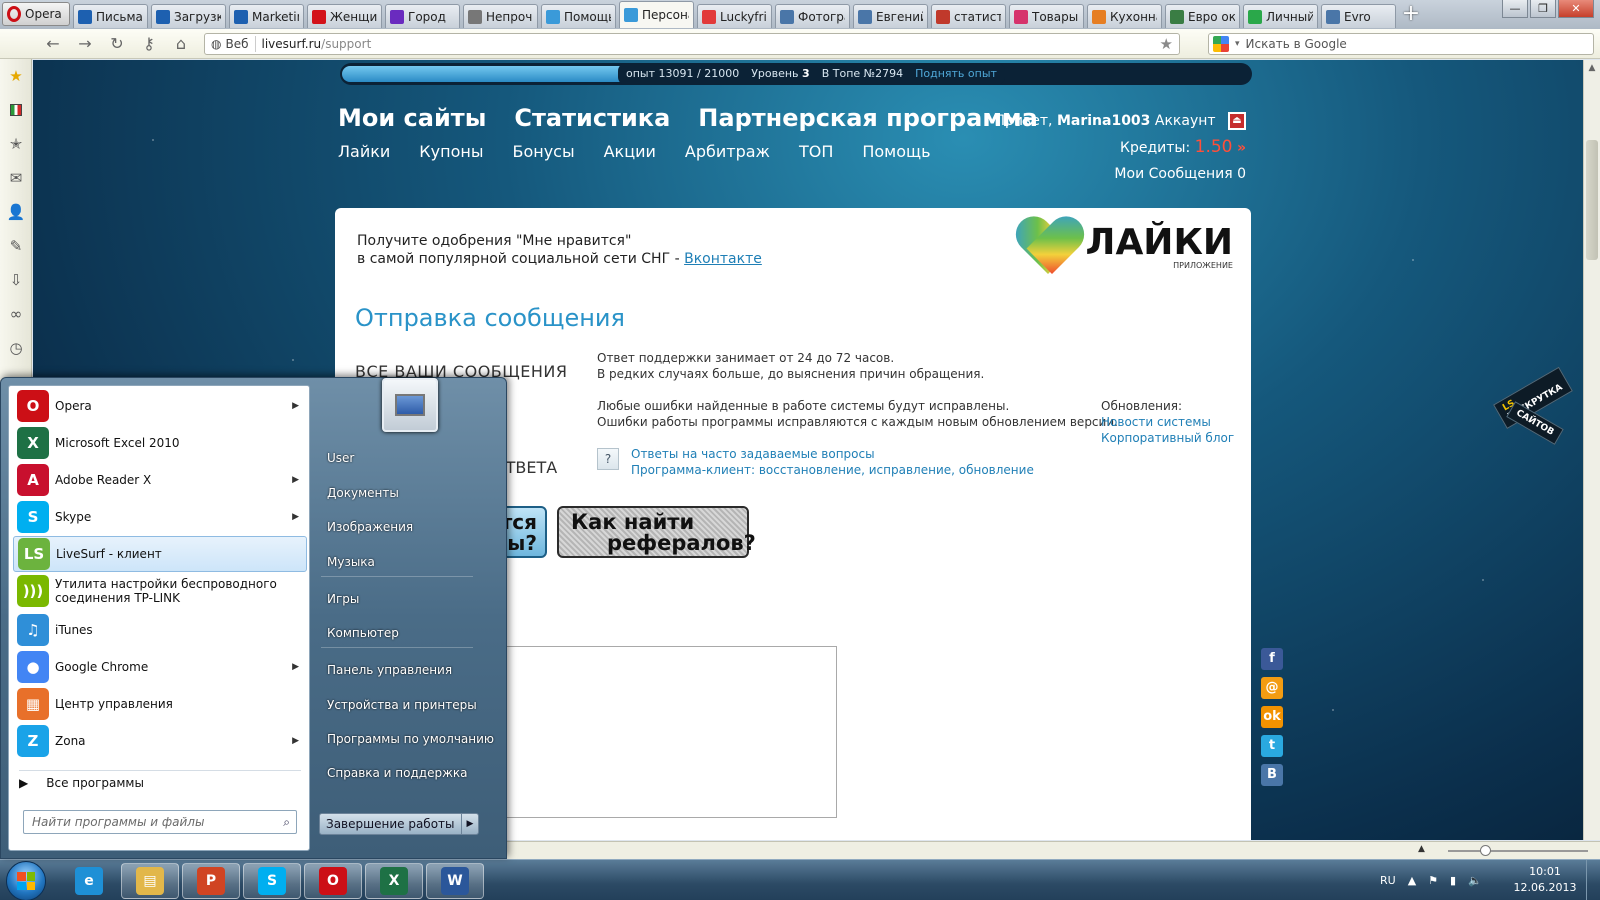 This screenshot has width=1600, height=900. What do you see at coordinates (816, 151) in the screenshot?
I see `subnav-top: ТОП` at bounding box center [816, 151].